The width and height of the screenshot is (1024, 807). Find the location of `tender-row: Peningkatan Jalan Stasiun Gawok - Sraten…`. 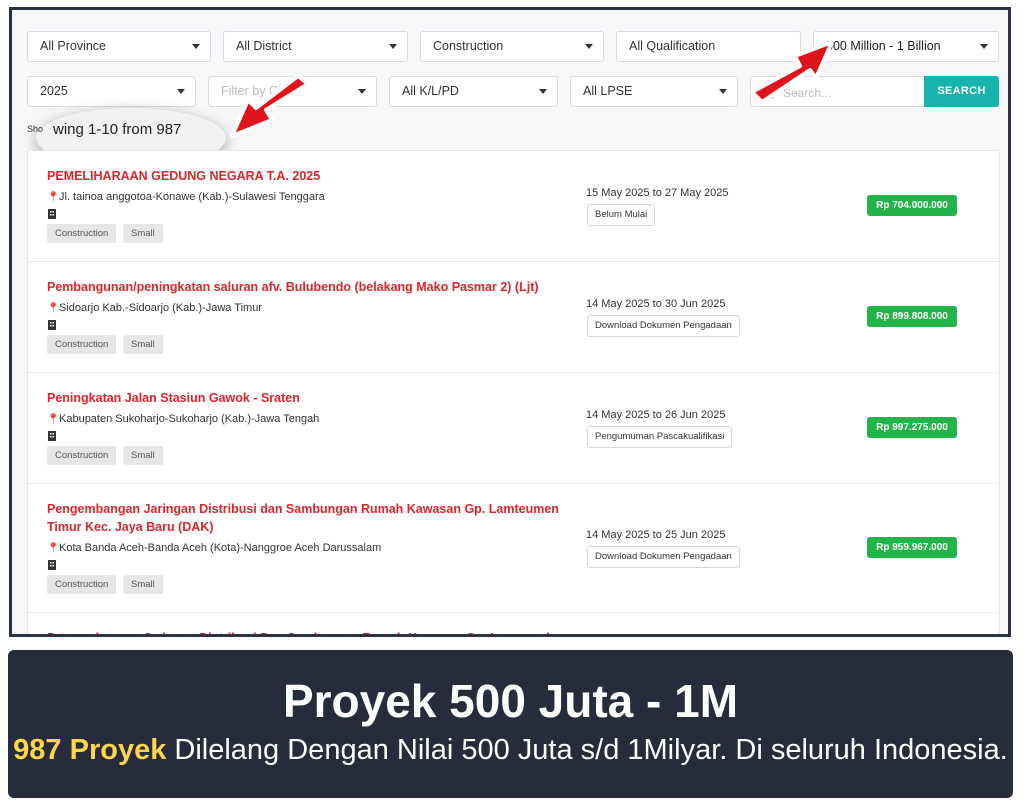

tender-row: Peningkatan Jalan Stasiun Gawok - Sraten… is located at coordinates (513, 428).